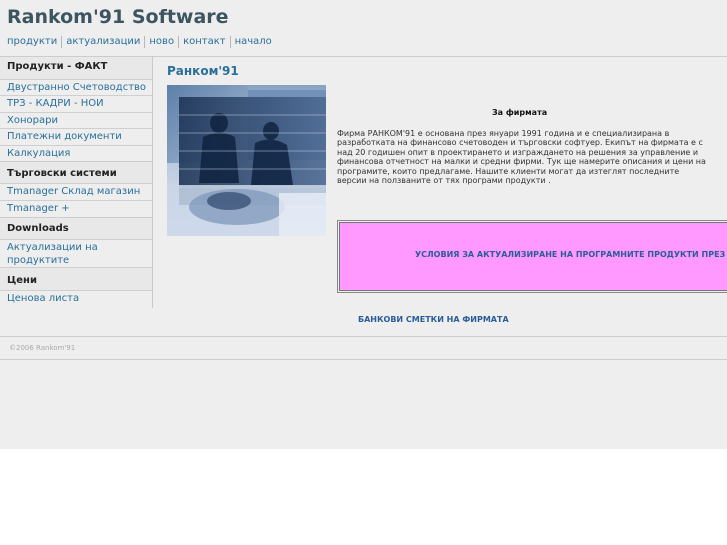 The width and height of the screenshot is (727, 545). What do you see at coordinates (204, 42) in the screenshot?
I see `nav-link-contact: контакт` at bounding box center [204, 42].